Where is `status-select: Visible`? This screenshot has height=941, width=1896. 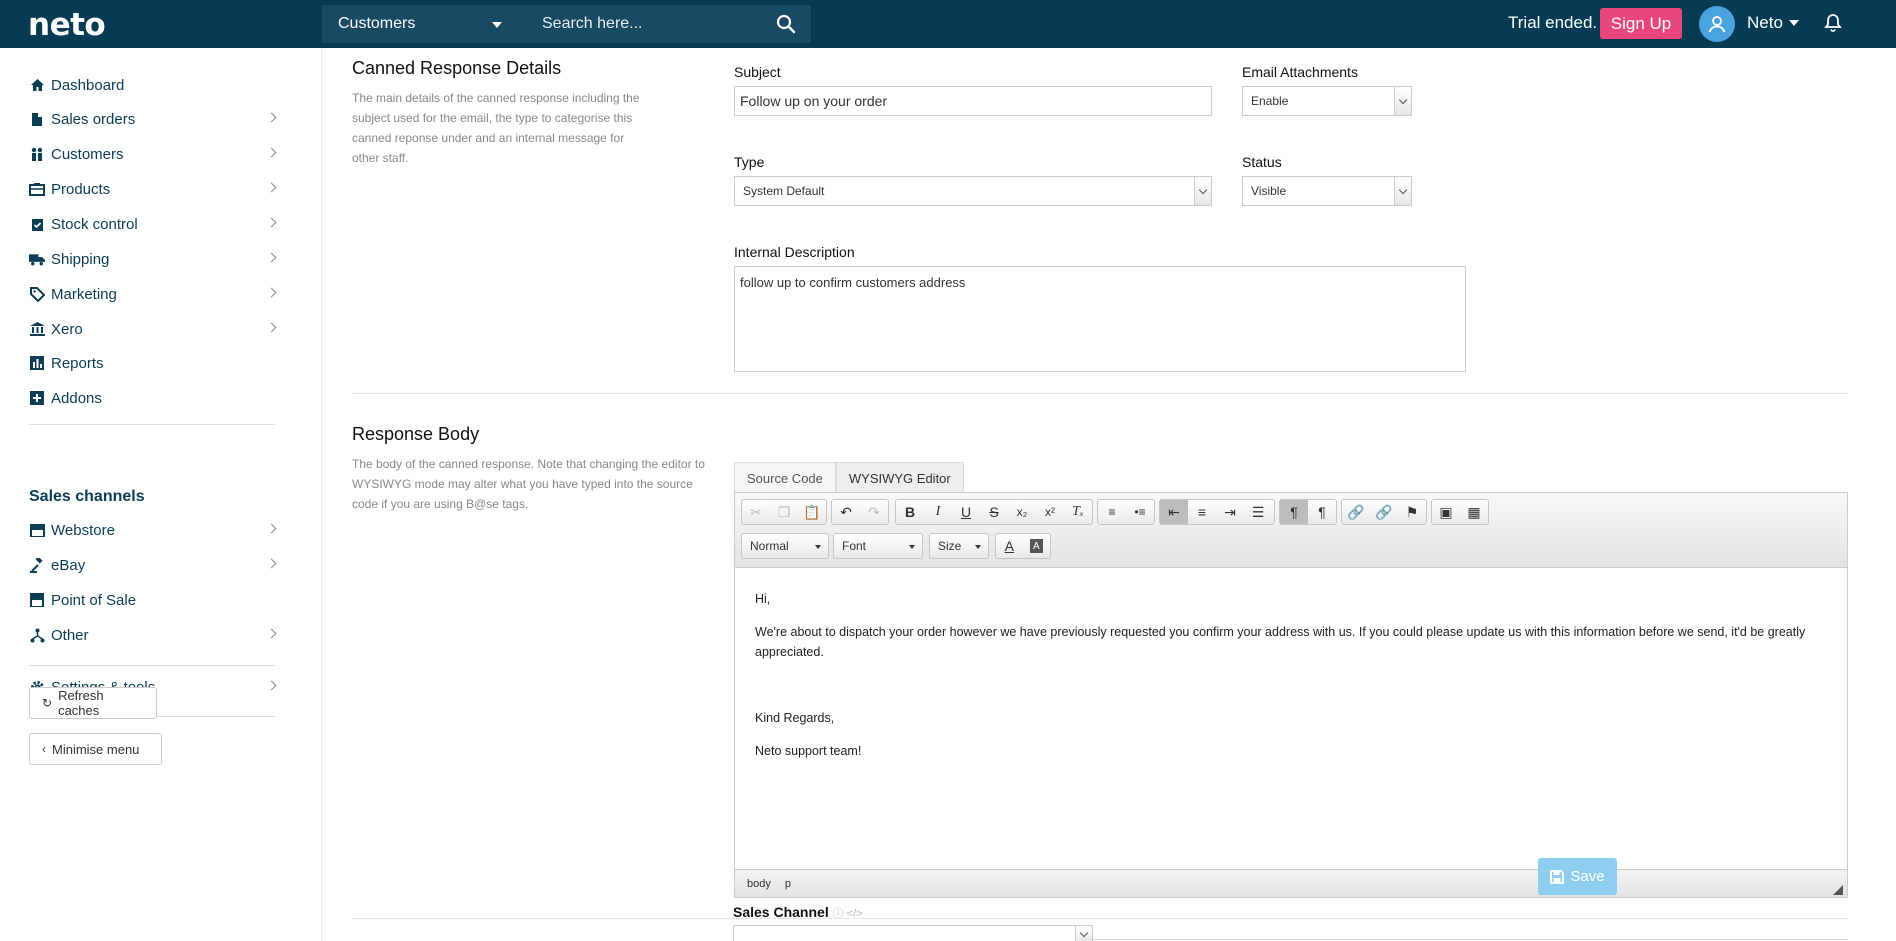
status-select: Visible is located at coordinates (1327, 191).